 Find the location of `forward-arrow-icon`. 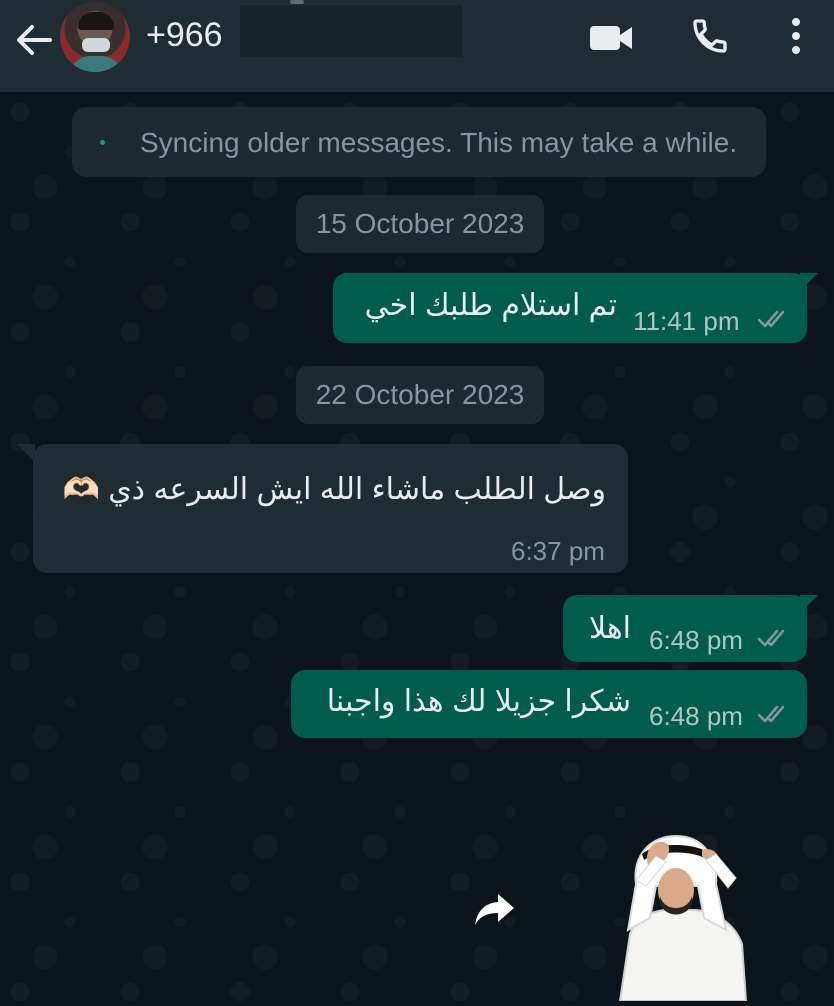

forward-arrow-icon is located at coordinates (494, 909).